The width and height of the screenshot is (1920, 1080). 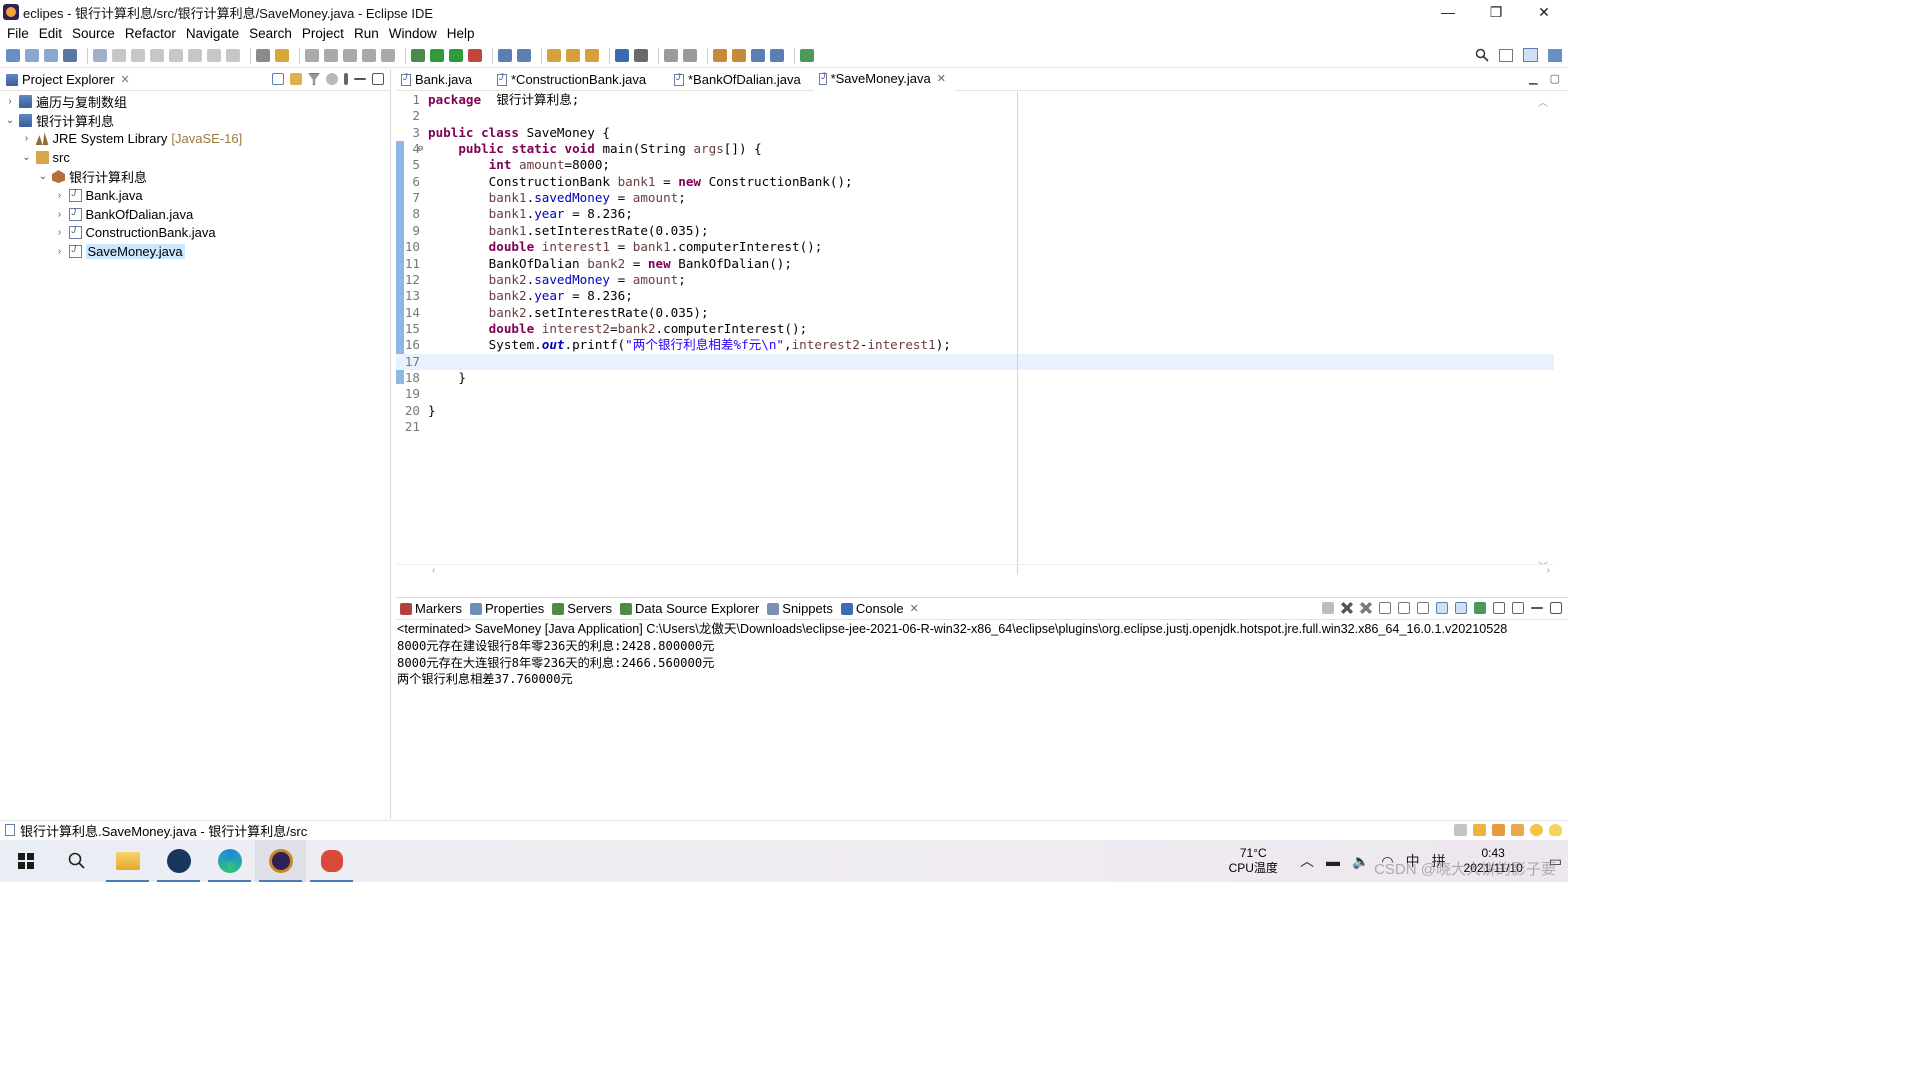 I want to click on tab-properties: Properties, so click(x=507, y=609).